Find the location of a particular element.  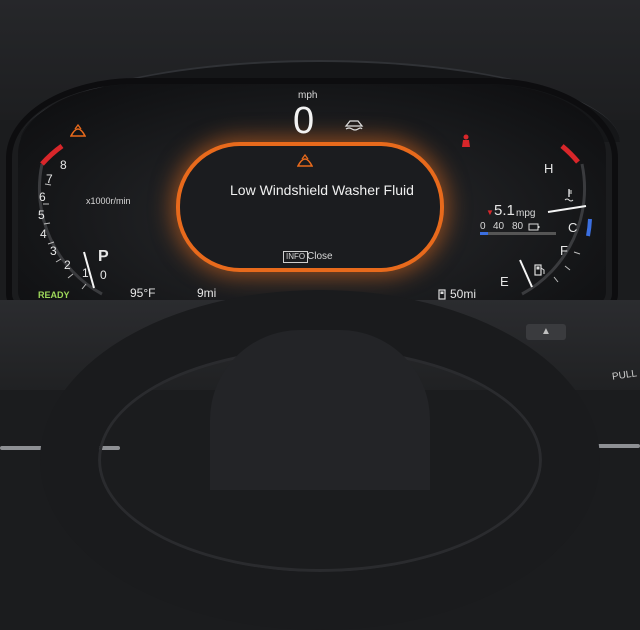

fuel-needle is located at coordinates (526, 273).